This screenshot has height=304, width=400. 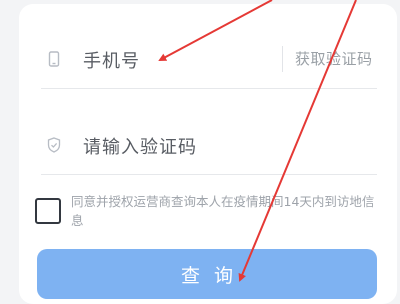 What do you see at coordinates (54, 59) in the screenshot?
I see `phone-icon` at bounding box center [54, 59].